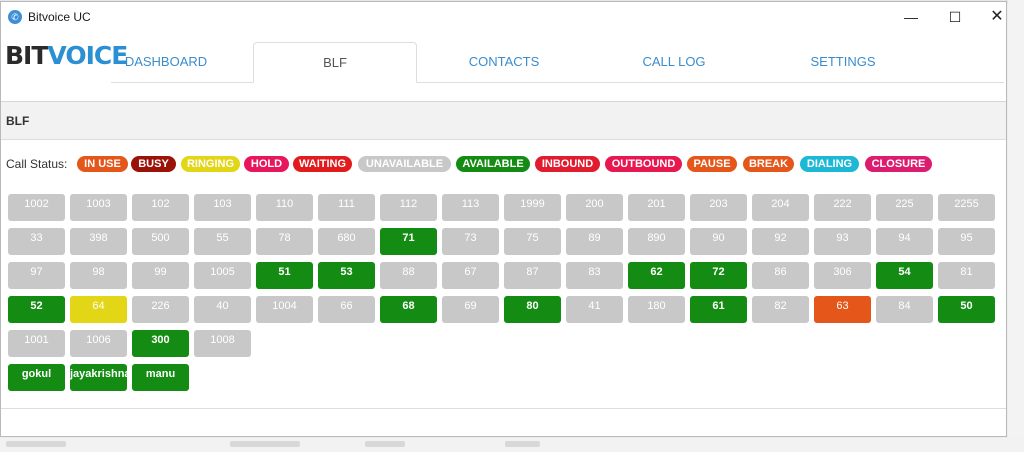 The height and width of the screenshot is (452, 1024). What do you see at coordinates (346, 207) in the screenshot?
I see `extension-111: 111` at bounding box center [346, 207].